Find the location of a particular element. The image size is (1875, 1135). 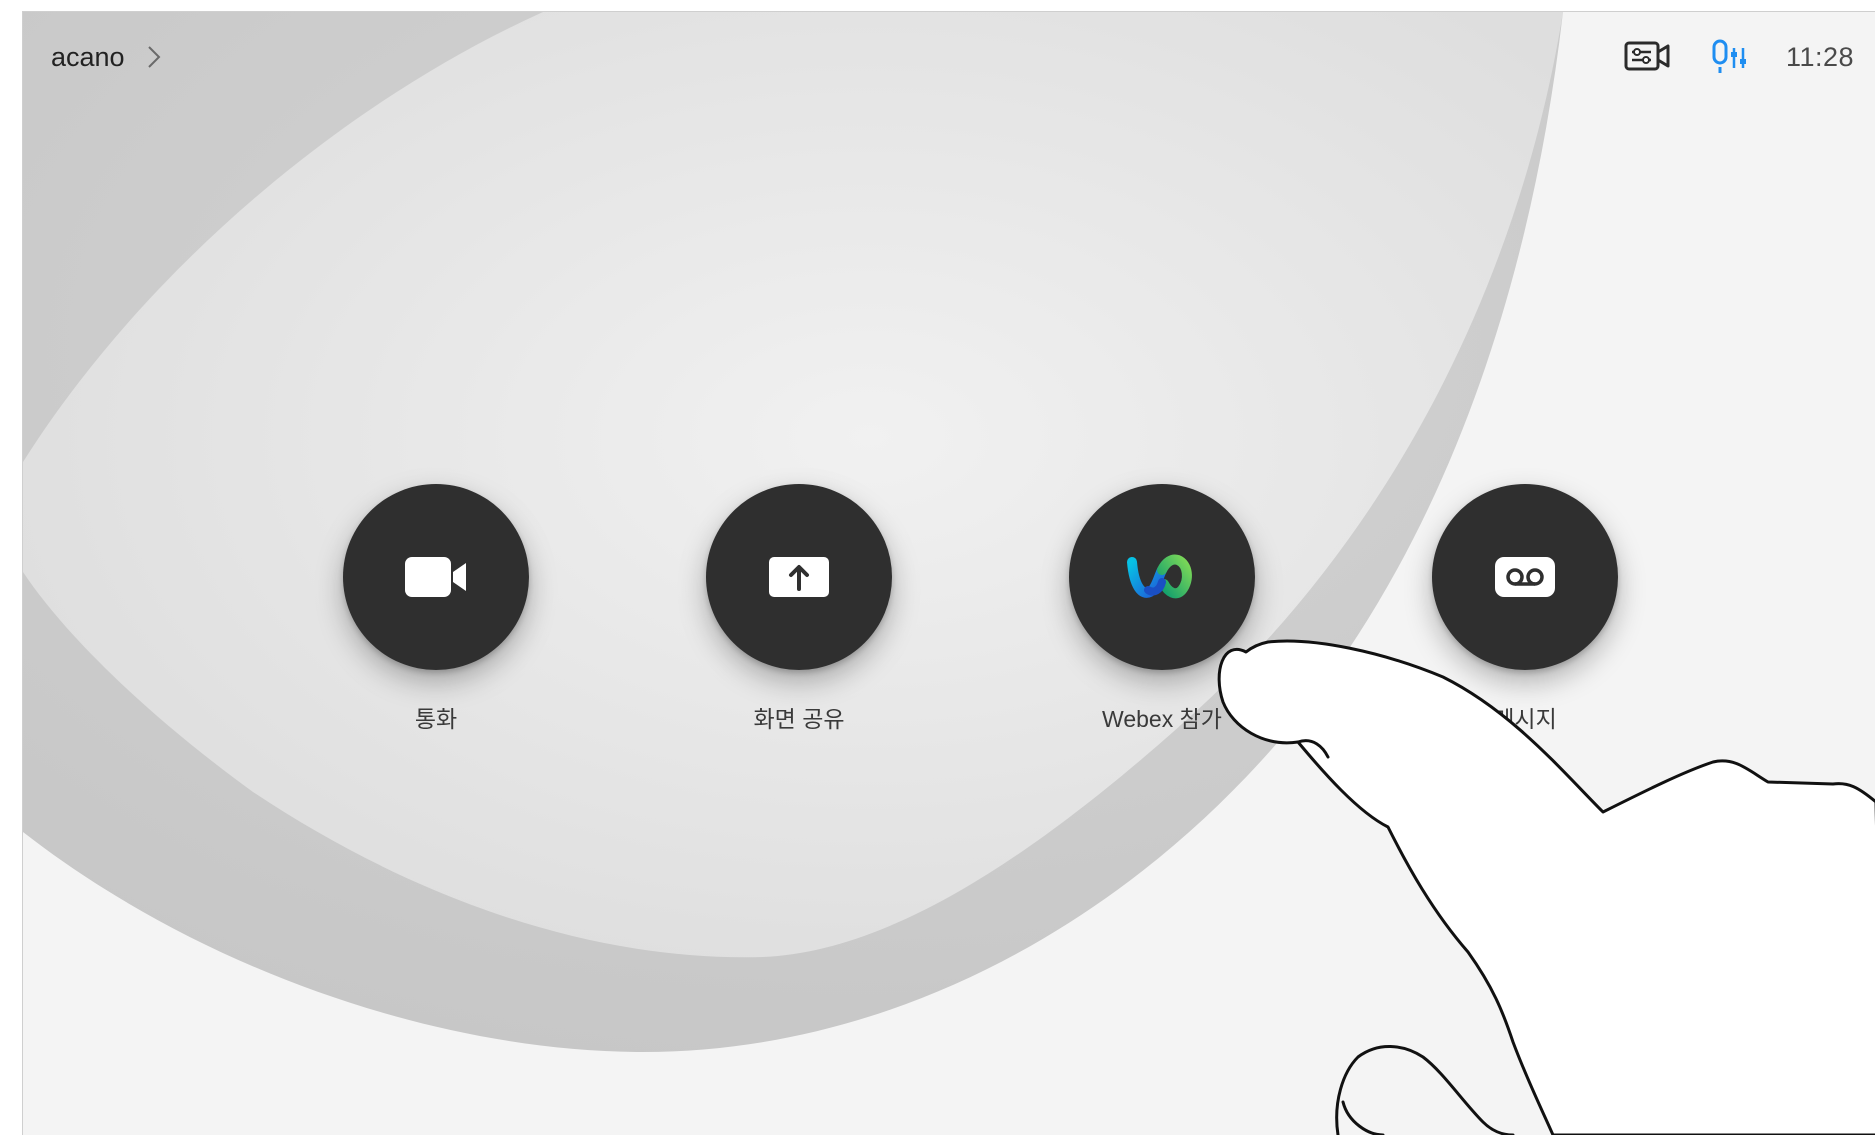

voicemail-action: 메시지 is located at coordinates (1525, 614).